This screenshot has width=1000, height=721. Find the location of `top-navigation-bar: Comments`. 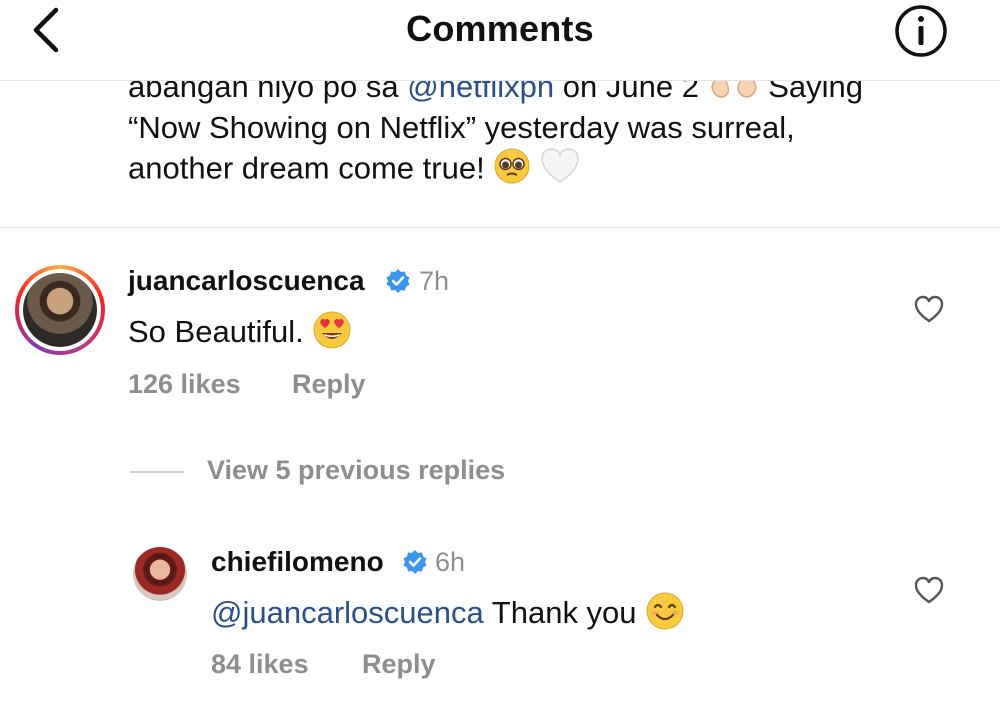

top-navigation-bar: Comments is located at coordinates (500, 40).